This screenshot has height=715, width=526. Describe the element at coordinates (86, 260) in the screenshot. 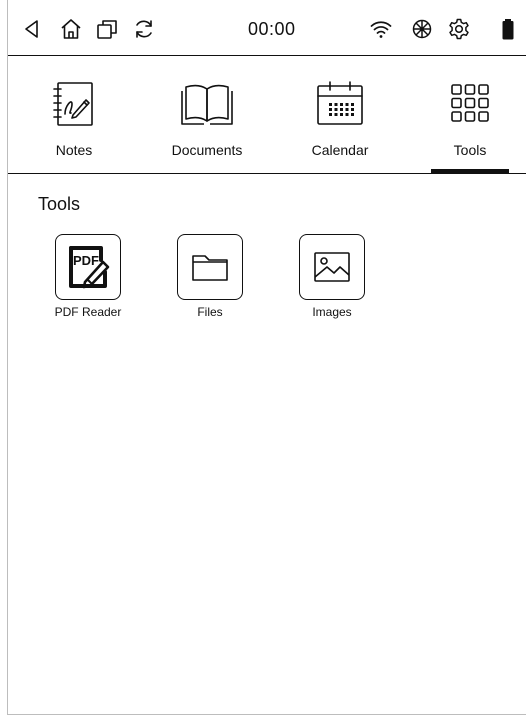

I see `svg-text: PDF` at that location.